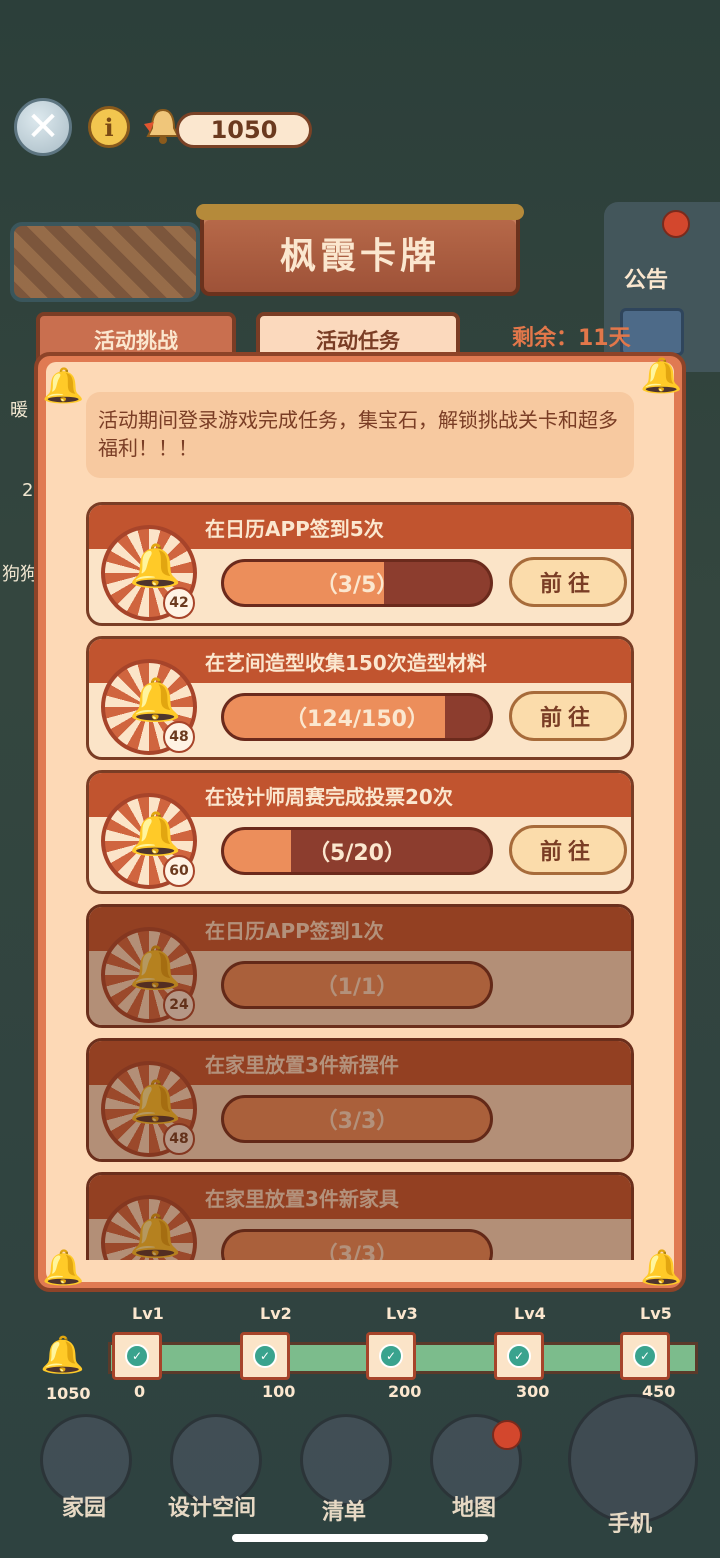 The height and width of the screenshot is (1558, 720). Describe the element at coordinates (294, 529) in the screenshot. I see `task-title: 在日历APP签到5次` at that location.